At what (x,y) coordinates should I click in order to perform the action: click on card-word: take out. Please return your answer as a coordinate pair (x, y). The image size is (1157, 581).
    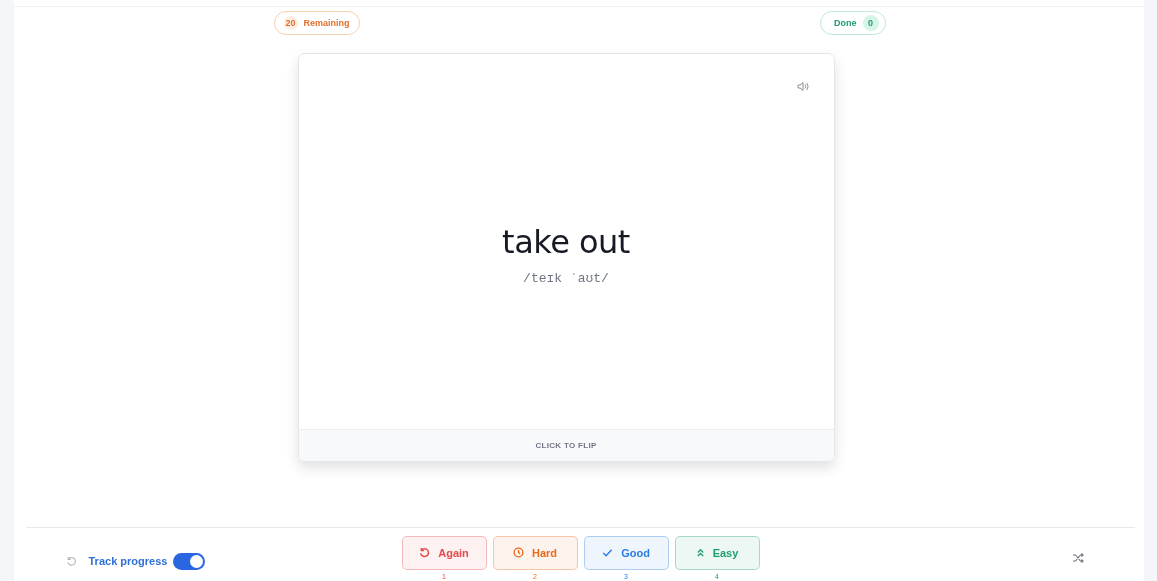
    Looking at the image, I should click on (566, 242).